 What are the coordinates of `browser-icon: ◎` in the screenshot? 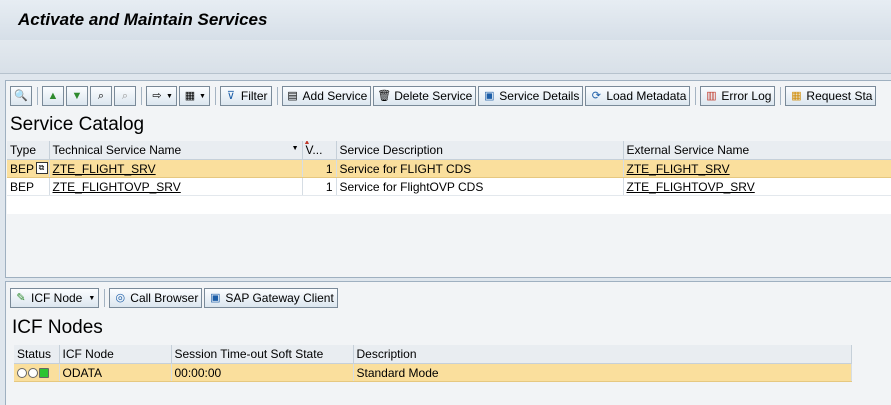 It's located at (120, 298).